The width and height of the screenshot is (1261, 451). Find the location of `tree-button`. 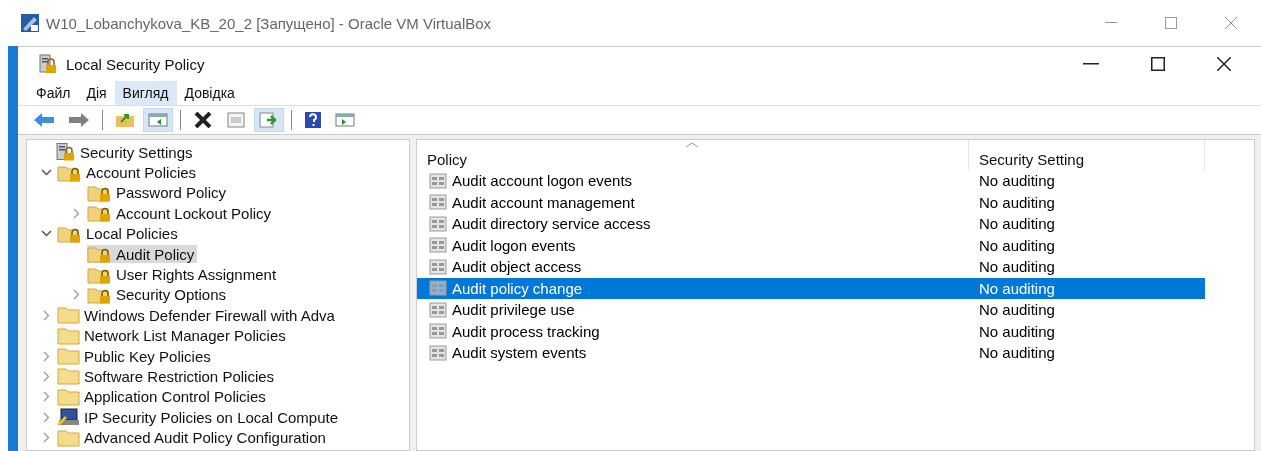

tree-button is located at coordinates (158, 120).